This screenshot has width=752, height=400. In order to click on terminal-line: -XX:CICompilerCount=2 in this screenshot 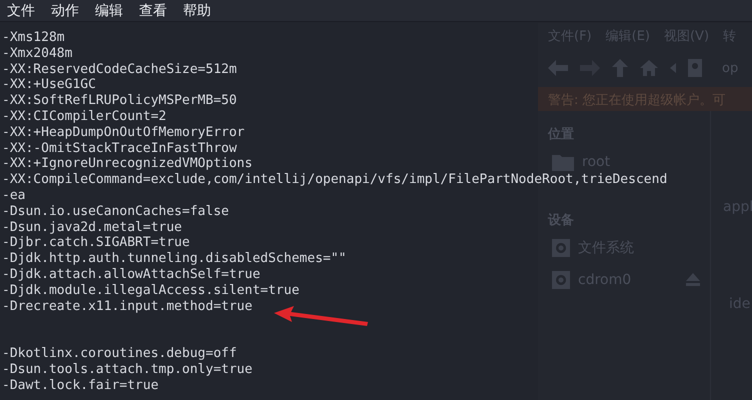, I will do `click(83, 116)`.